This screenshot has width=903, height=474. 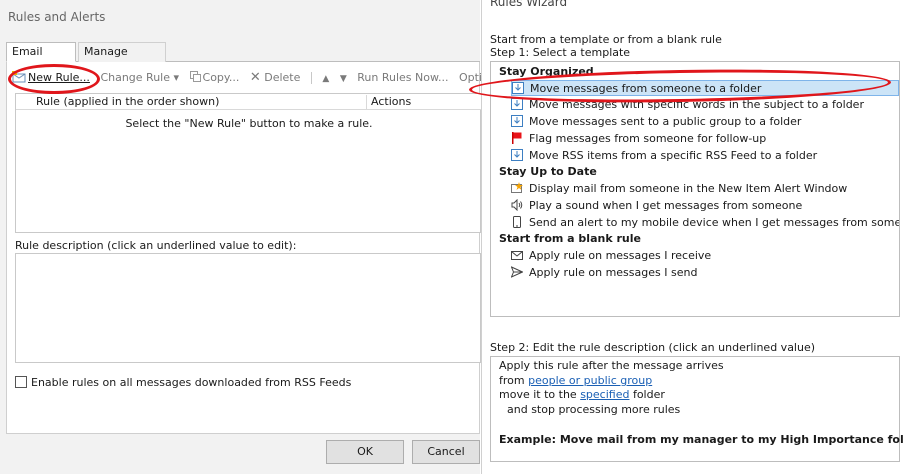 What do you see at coordinates (705, 273) in the screenshot?
I see `template-apply-send: Apply rule on messages I send` at bounding box center [705, 273].